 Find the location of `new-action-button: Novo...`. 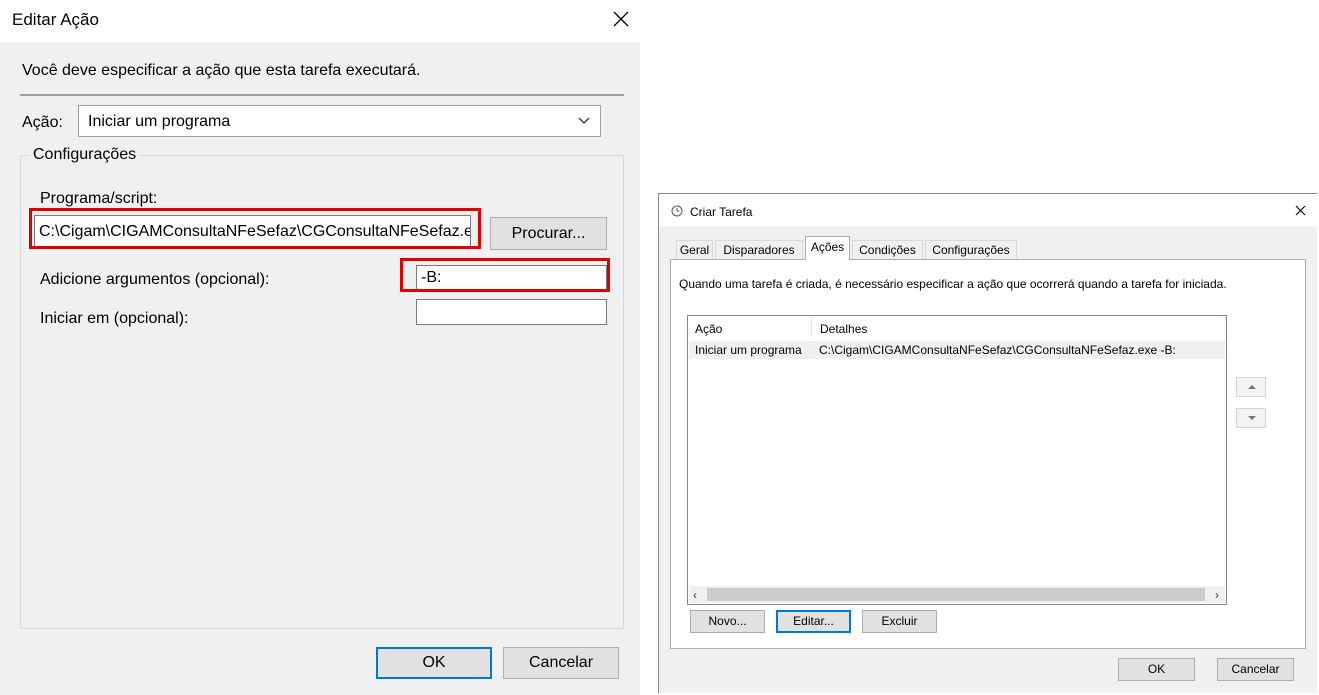

new-action-button: Novo... is located at coordinates (727, 621).